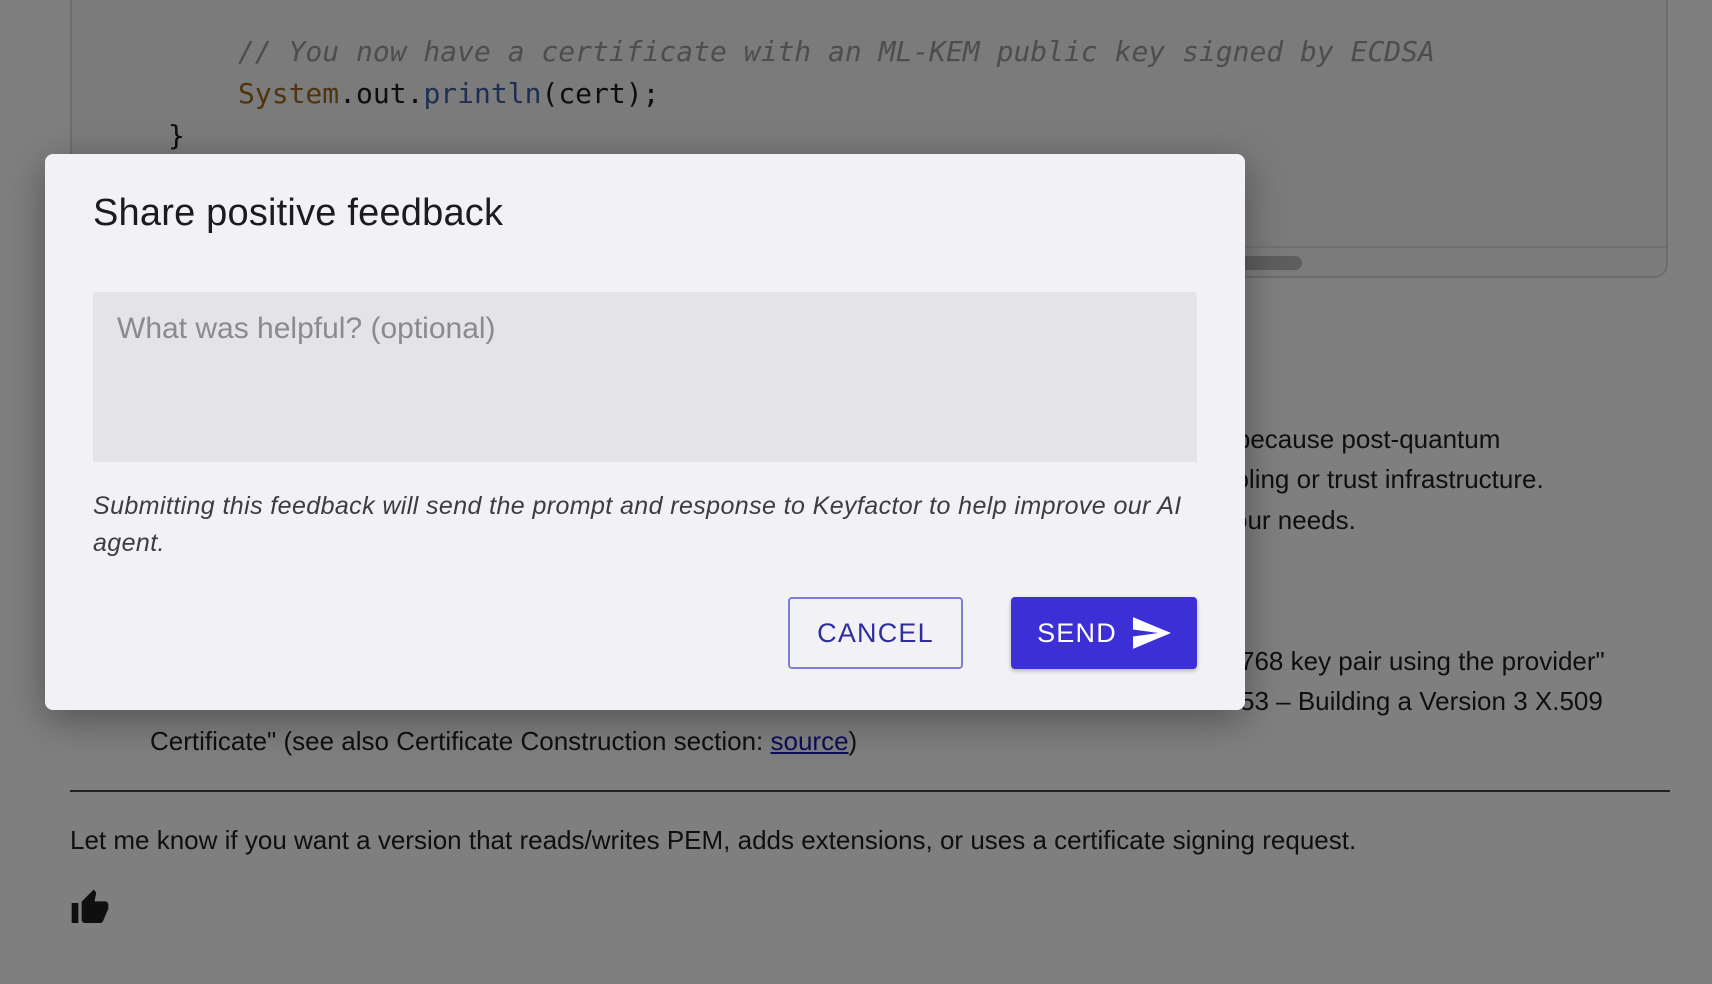 This screenshot has width=1712, height=984. I want to click on send-button: SEND, so click(1104, 633).